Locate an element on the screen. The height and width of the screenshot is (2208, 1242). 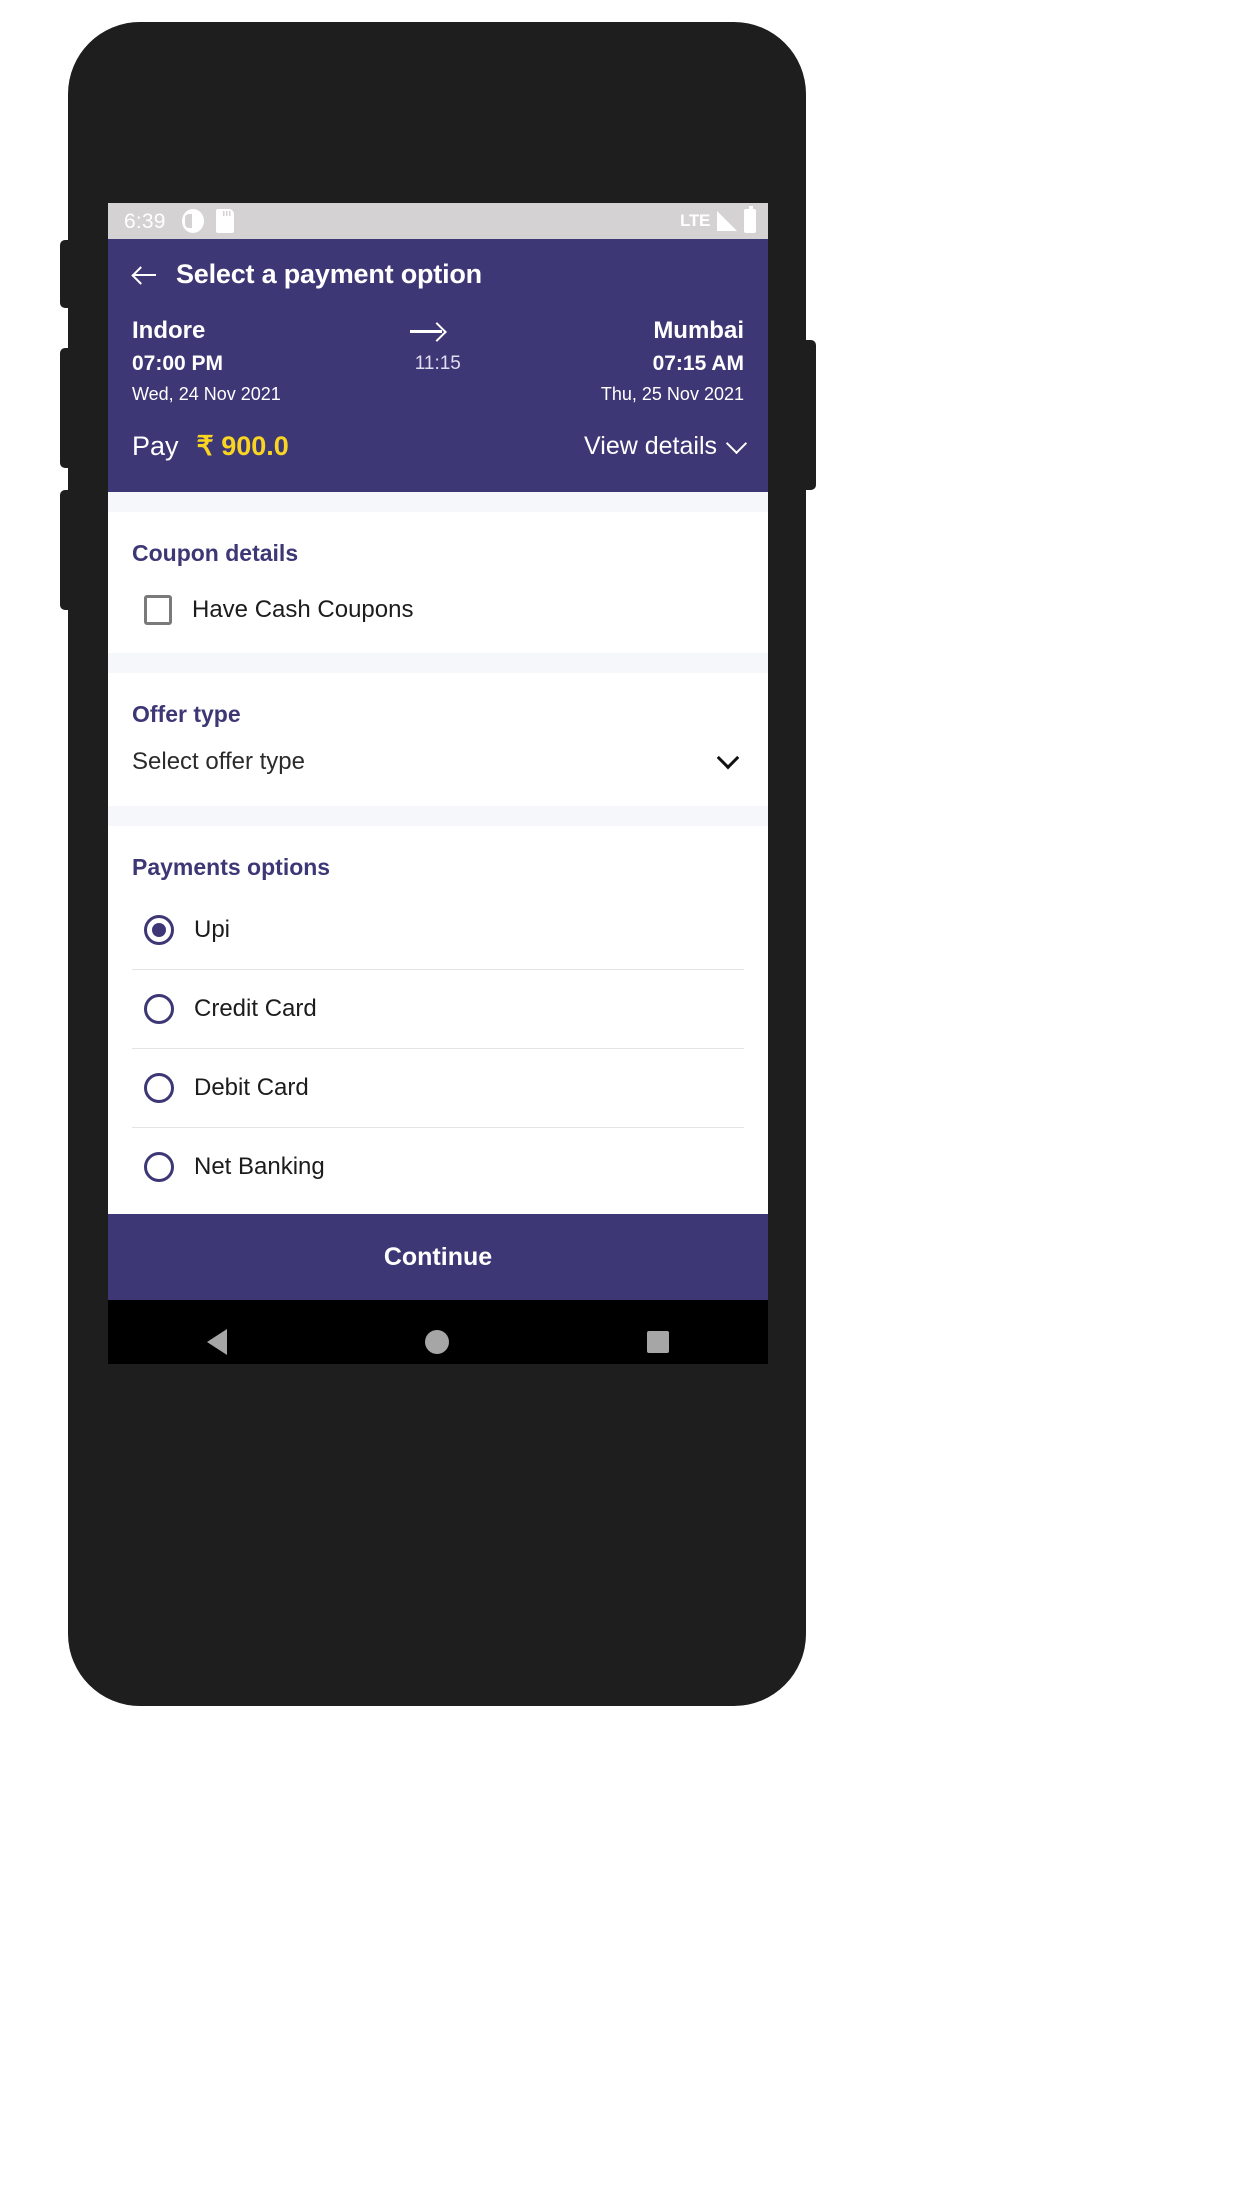
battery-icon is located at coordinates (750, 219).